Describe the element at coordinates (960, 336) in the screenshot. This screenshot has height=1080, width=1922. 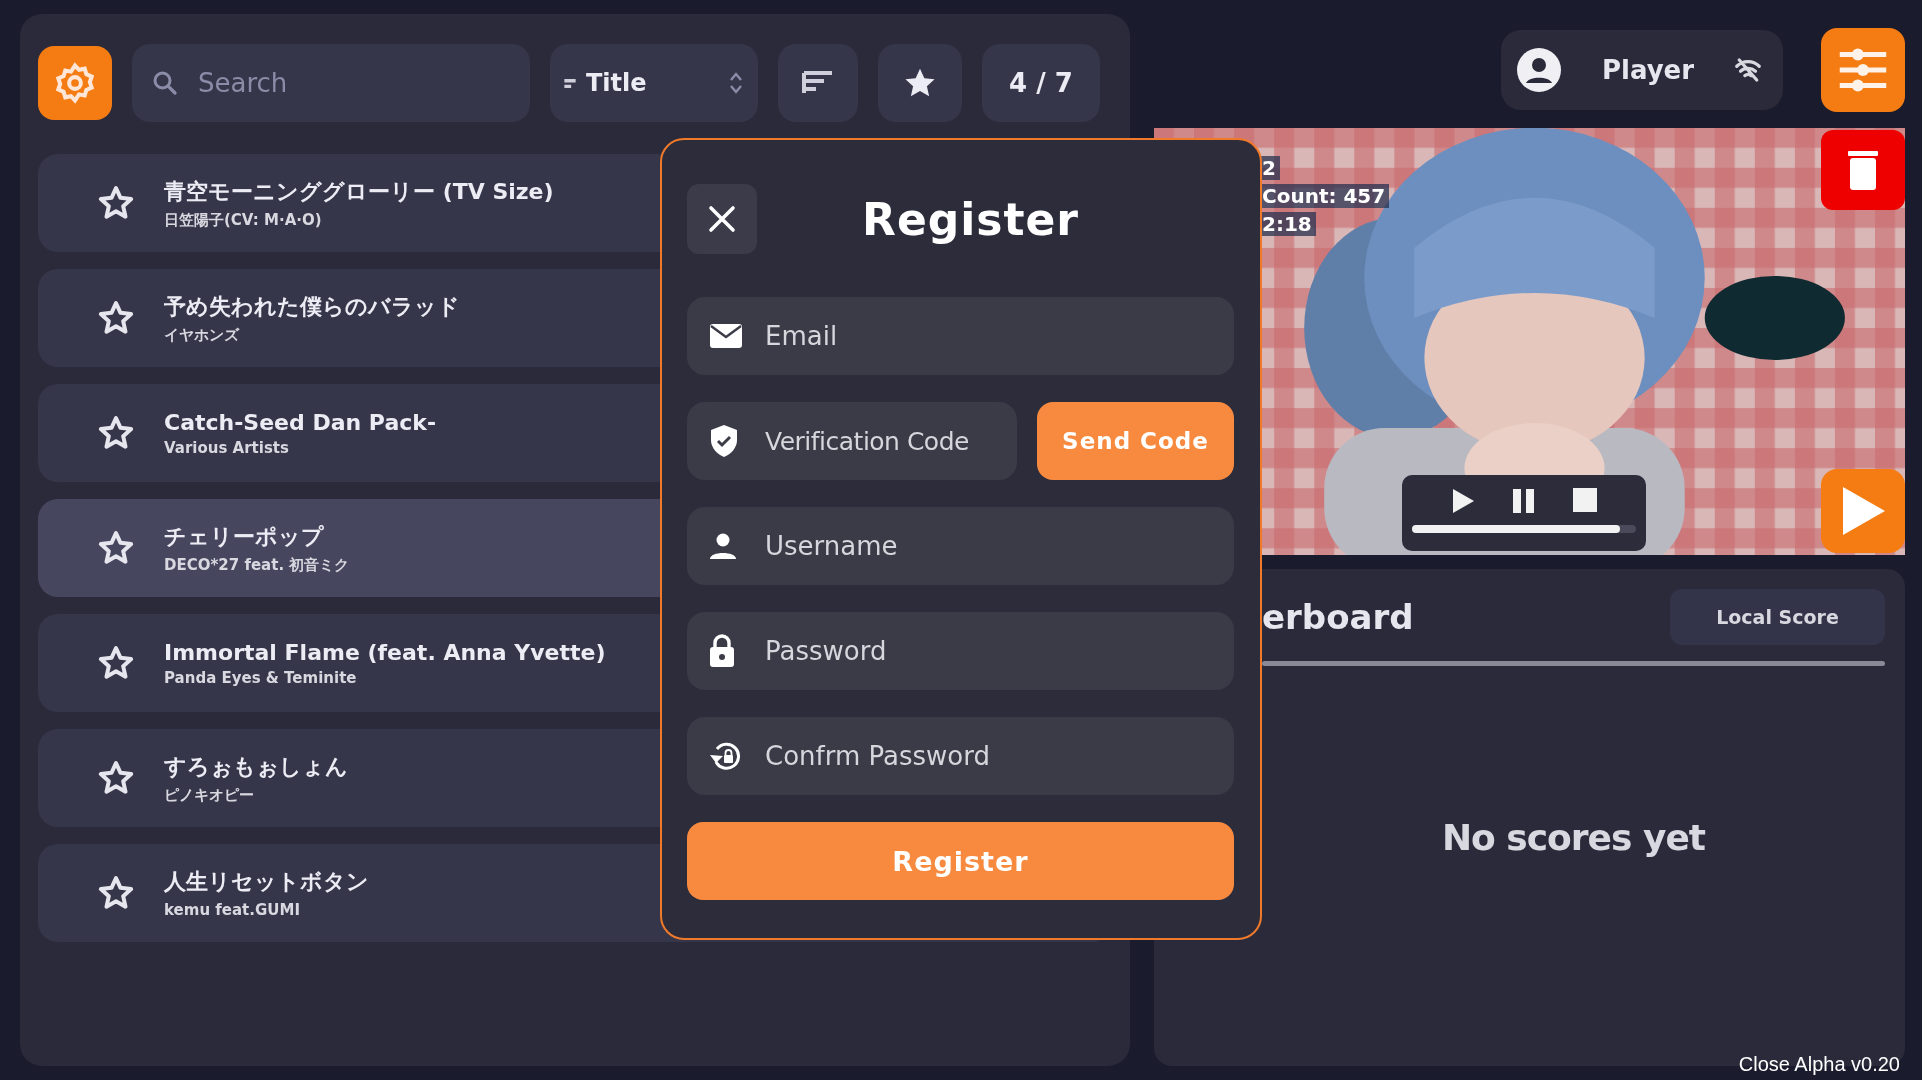
I see `input-field: Email` at that location.